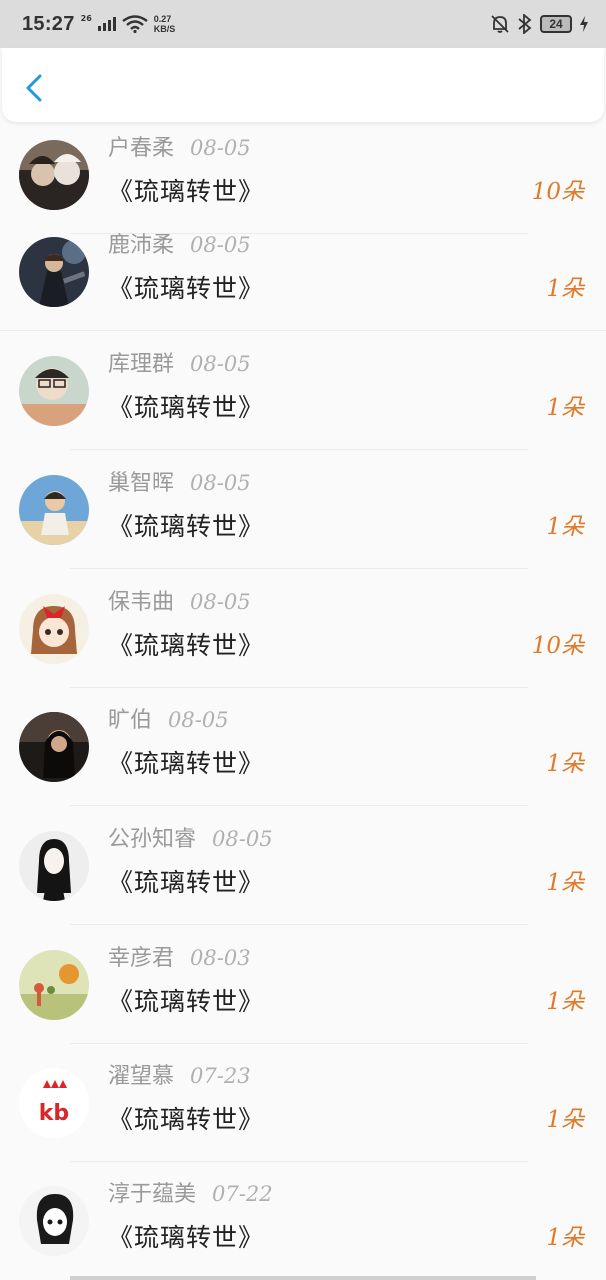  I want to click on back-button, so click(36, 88).